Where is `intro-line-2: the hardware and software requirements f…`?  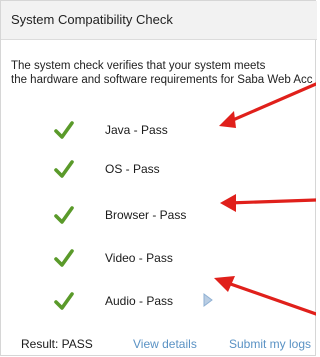
intro-line-2: the hardware and software requirements f… is located at coordinates (162, 80).